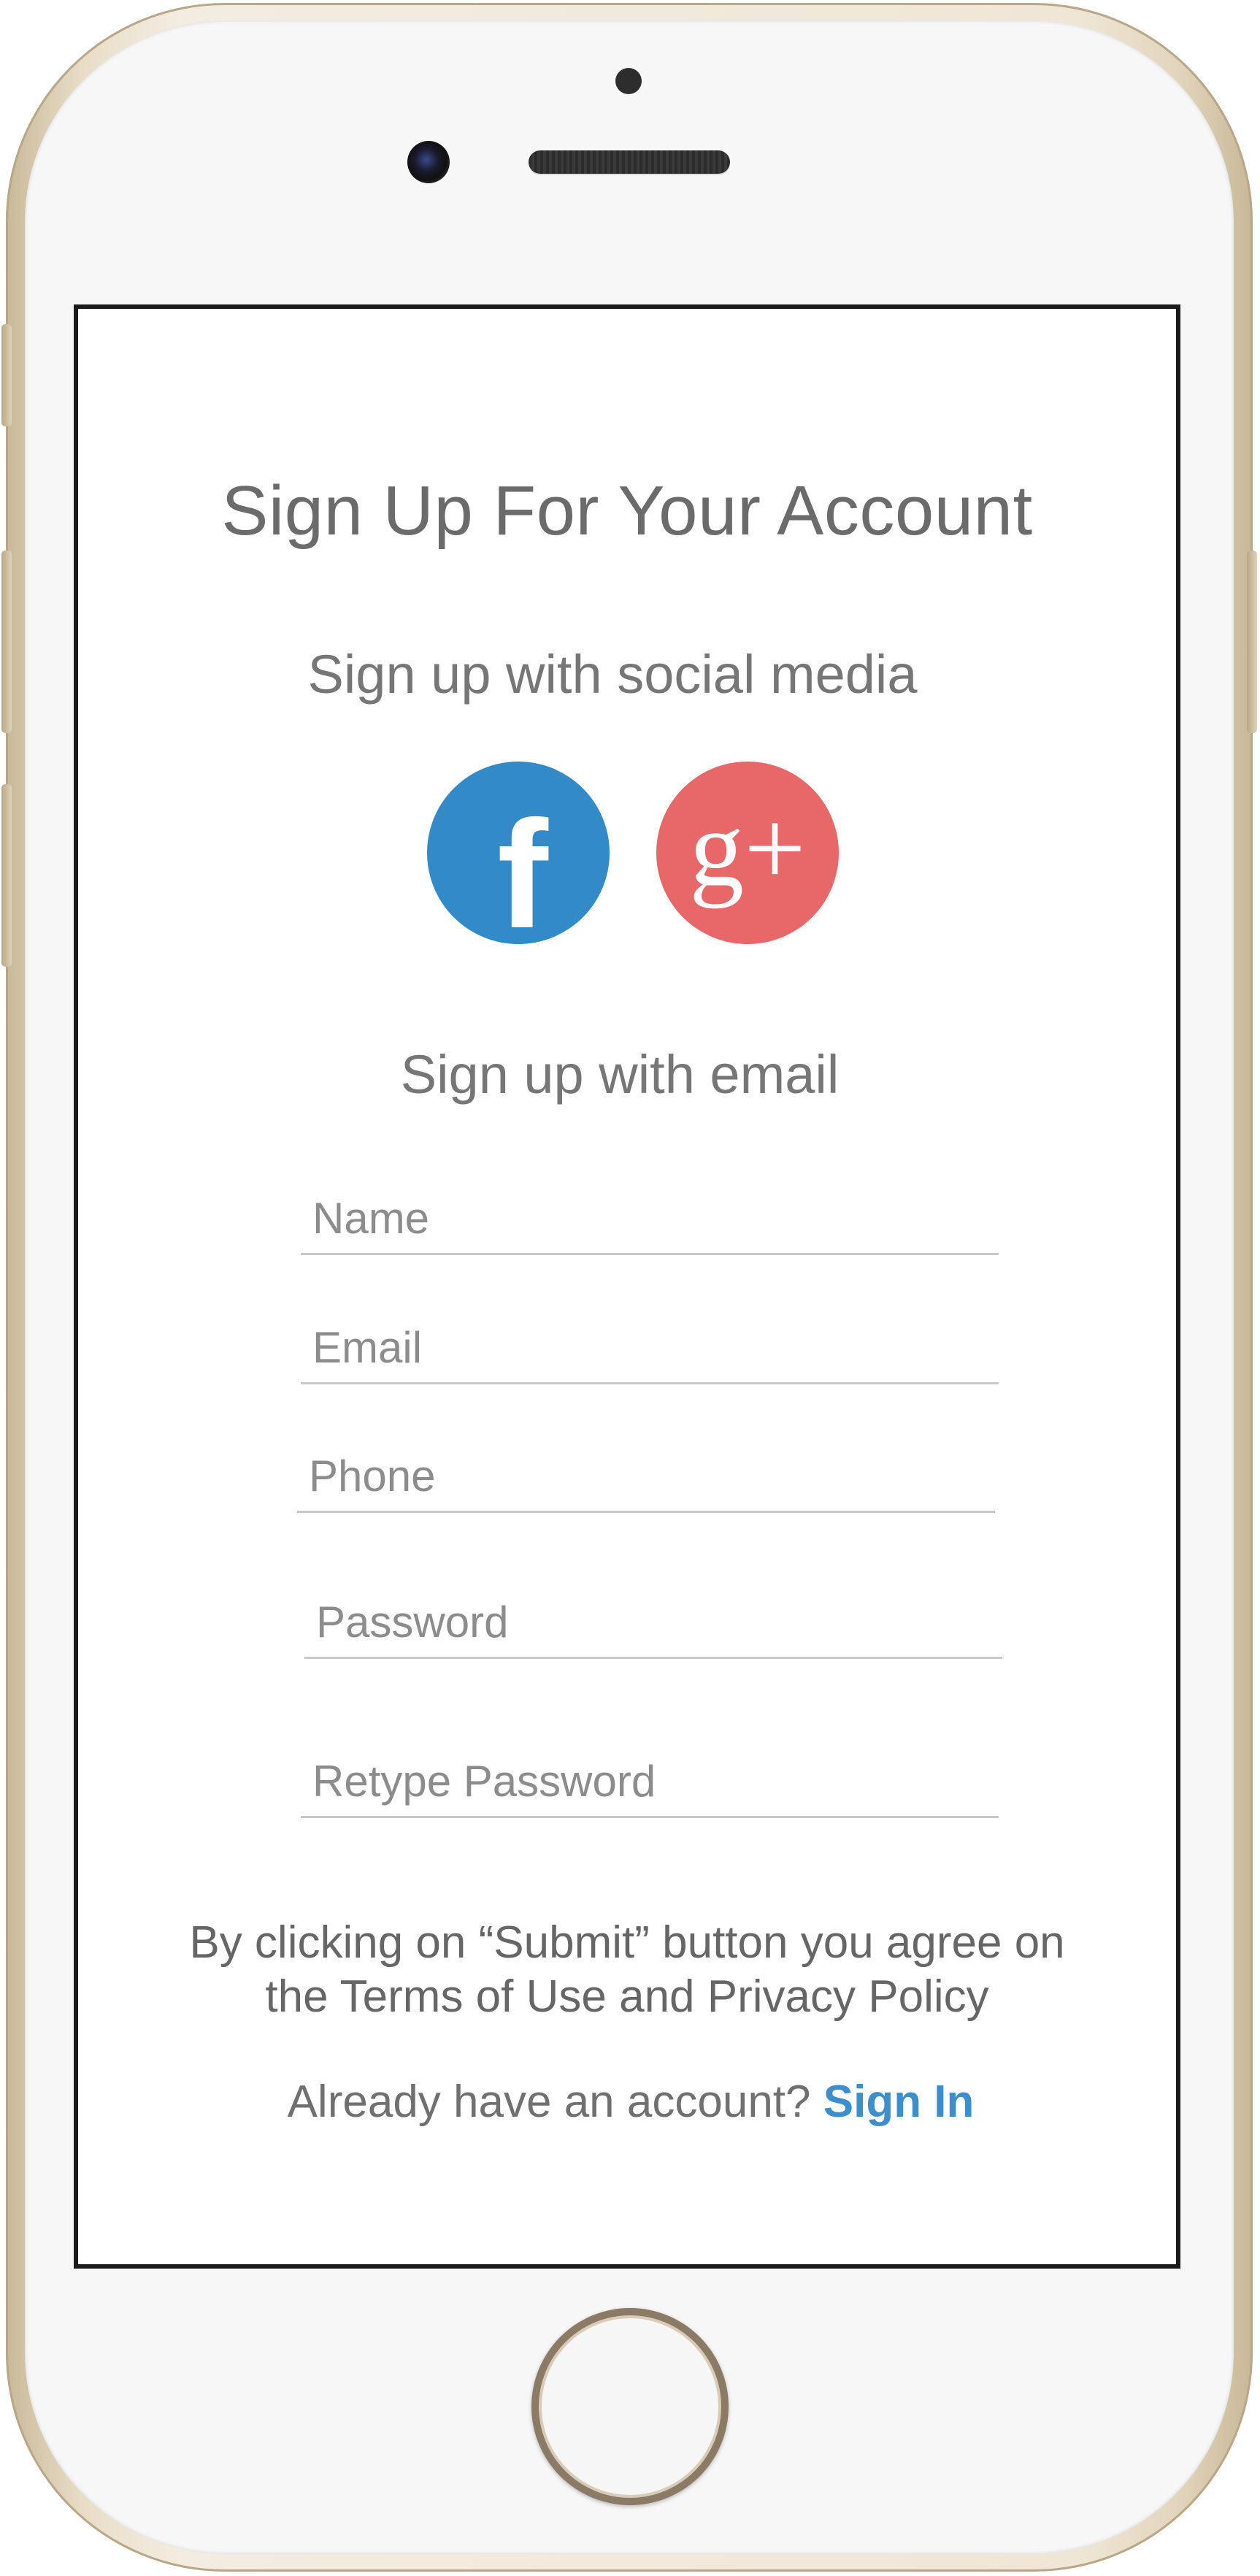  I want to click on volume-down-button, so click(6, 875).